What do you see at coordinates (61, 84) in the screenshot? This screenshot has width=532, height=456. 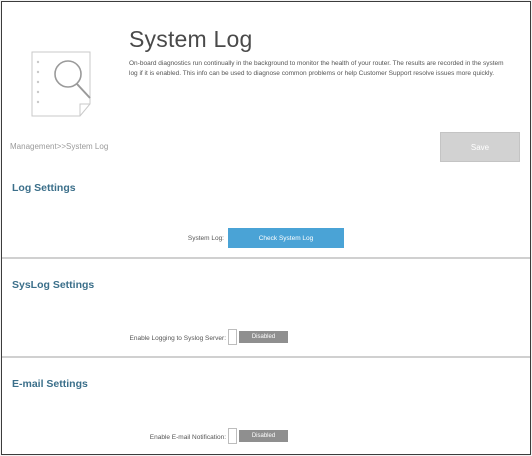 I see `document-search-icon` at bounding box center [61, 84].